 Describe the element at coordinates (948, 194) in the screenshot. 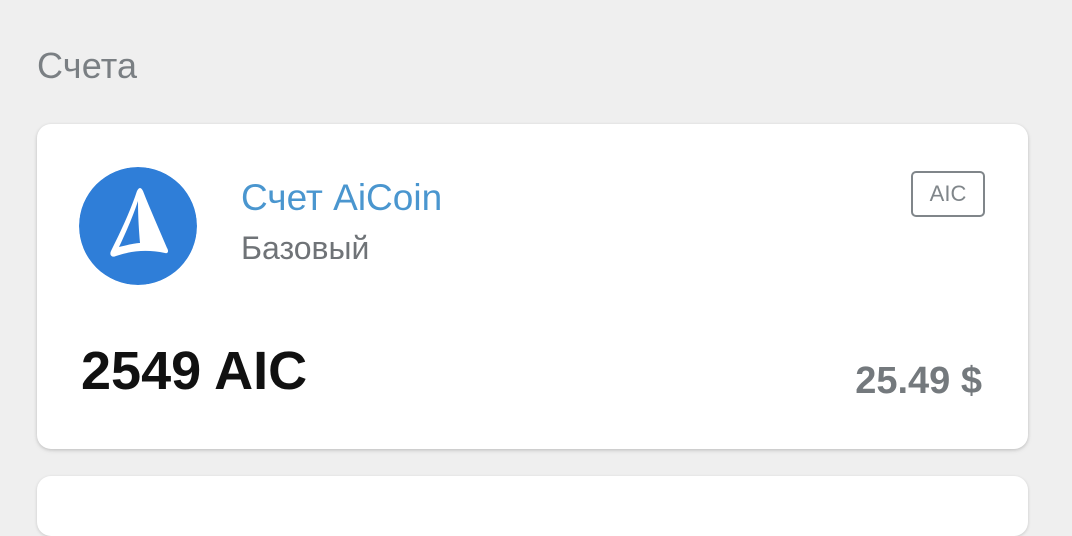

I see `currency-badge: AIC` at that location.